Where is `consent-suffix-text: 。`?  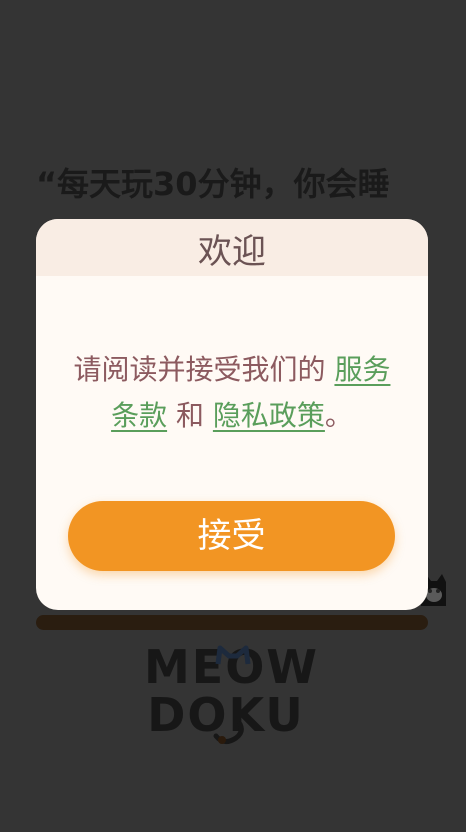 consent-suffix-text: 。 is located at coordinates (338, 415).